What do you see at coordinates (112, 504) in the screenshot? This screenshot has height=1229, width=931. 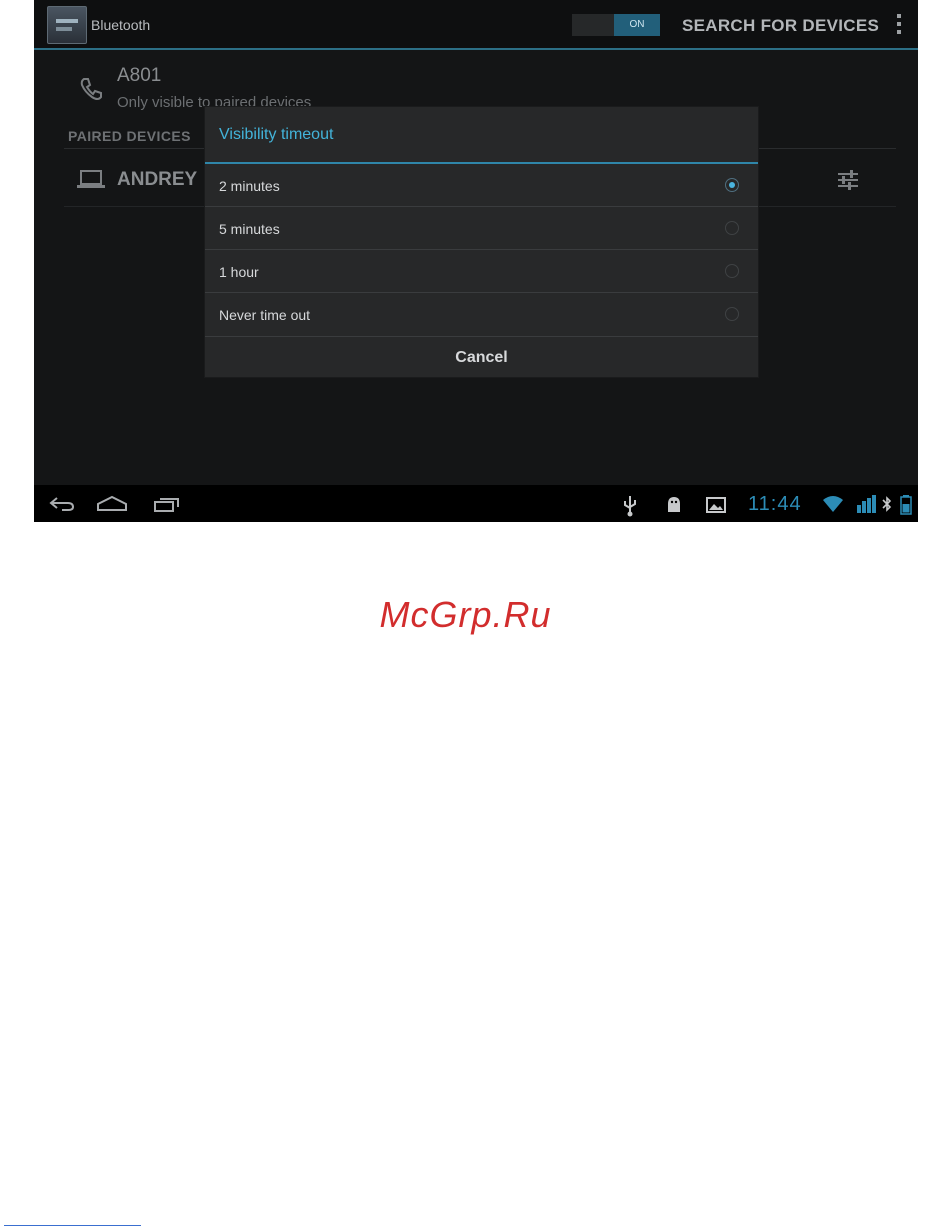 I see `home-icon` at bounding box center [112, 504].